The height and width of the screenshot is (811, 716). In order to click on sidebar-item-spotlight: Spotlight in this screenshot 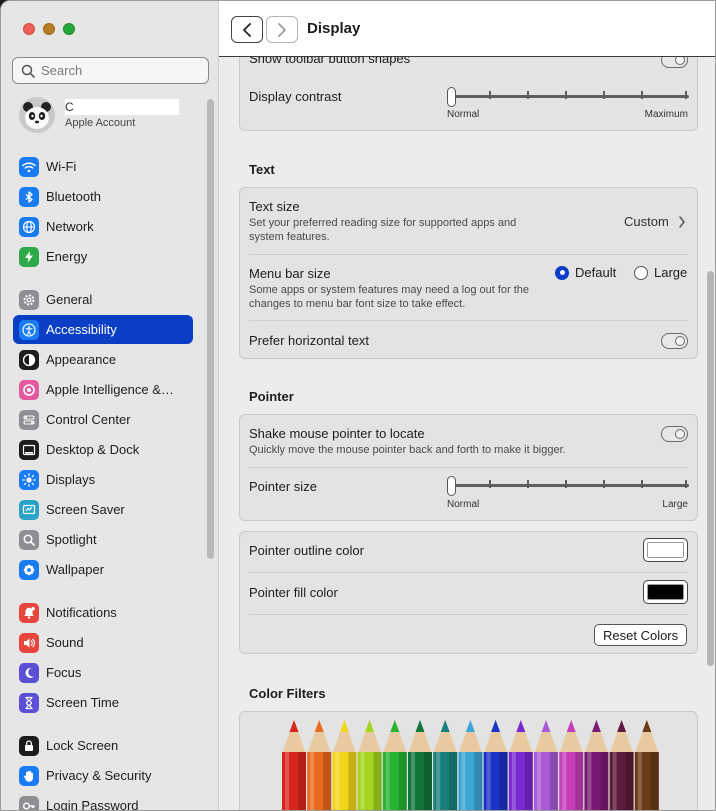, I will do `click(103, 539)`.